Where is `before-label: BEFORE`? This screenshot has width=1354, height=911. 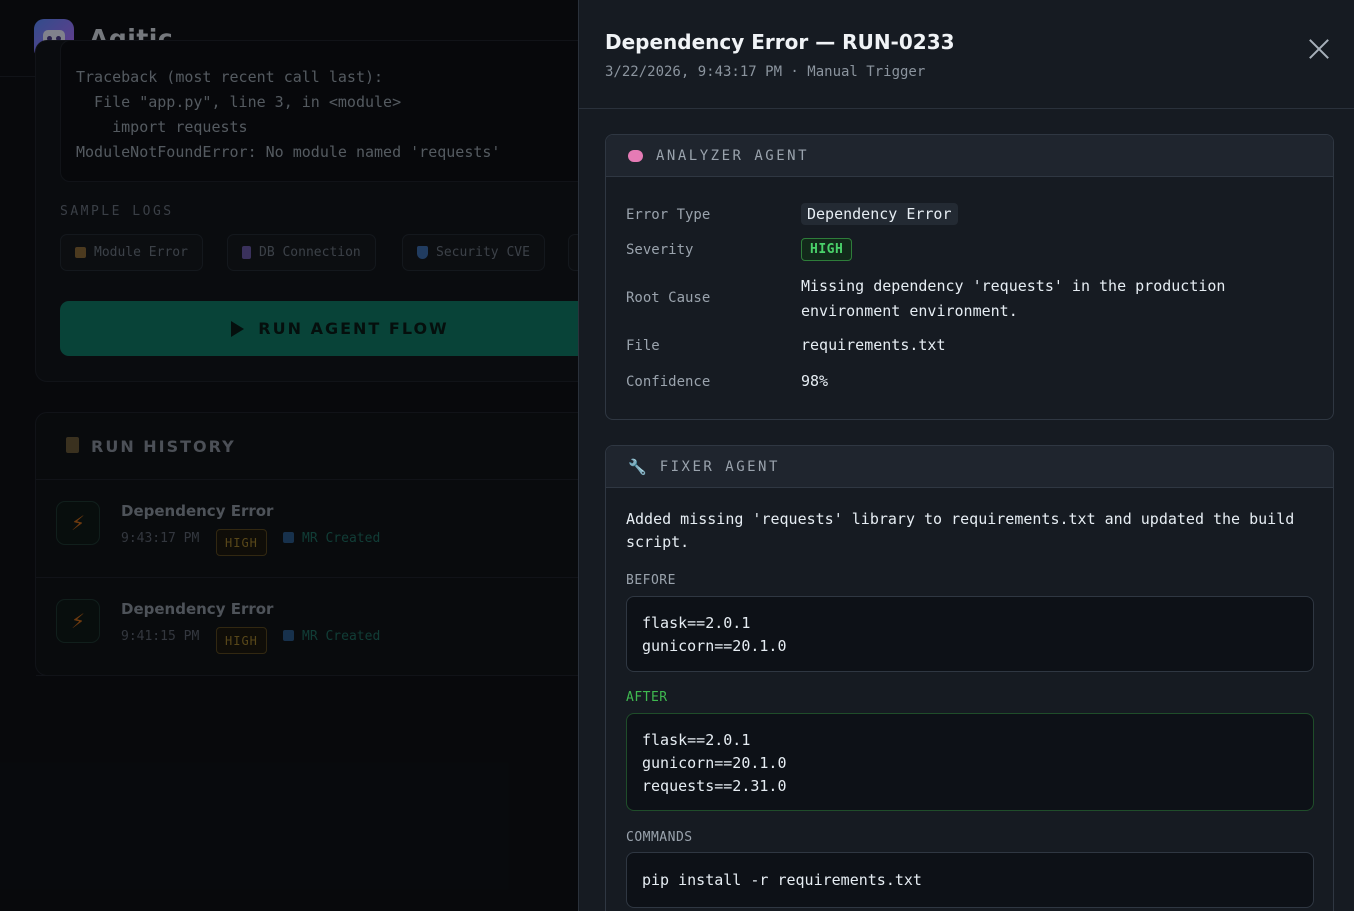
before-label: BEFORE is located at coordinates (651, 580).